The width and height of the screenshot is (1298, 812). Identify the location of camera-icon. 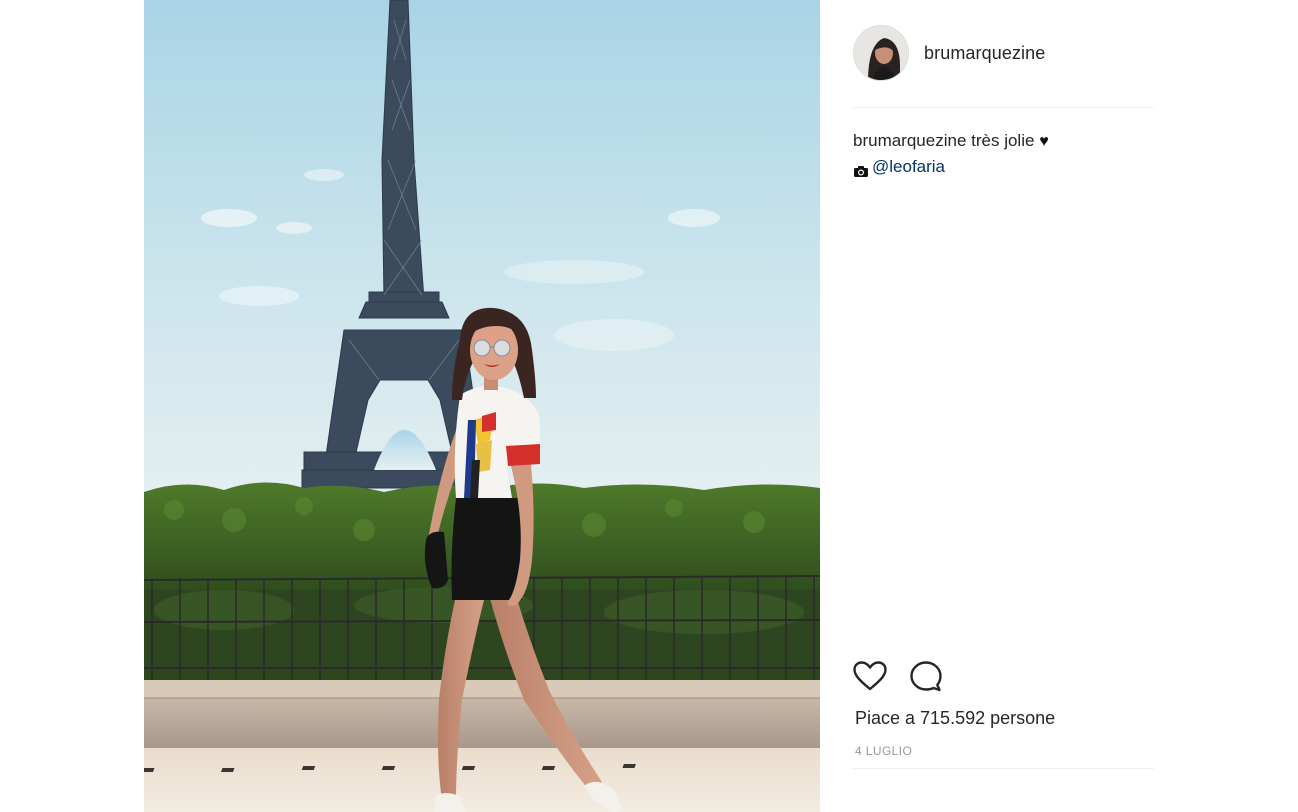
(861, 168).